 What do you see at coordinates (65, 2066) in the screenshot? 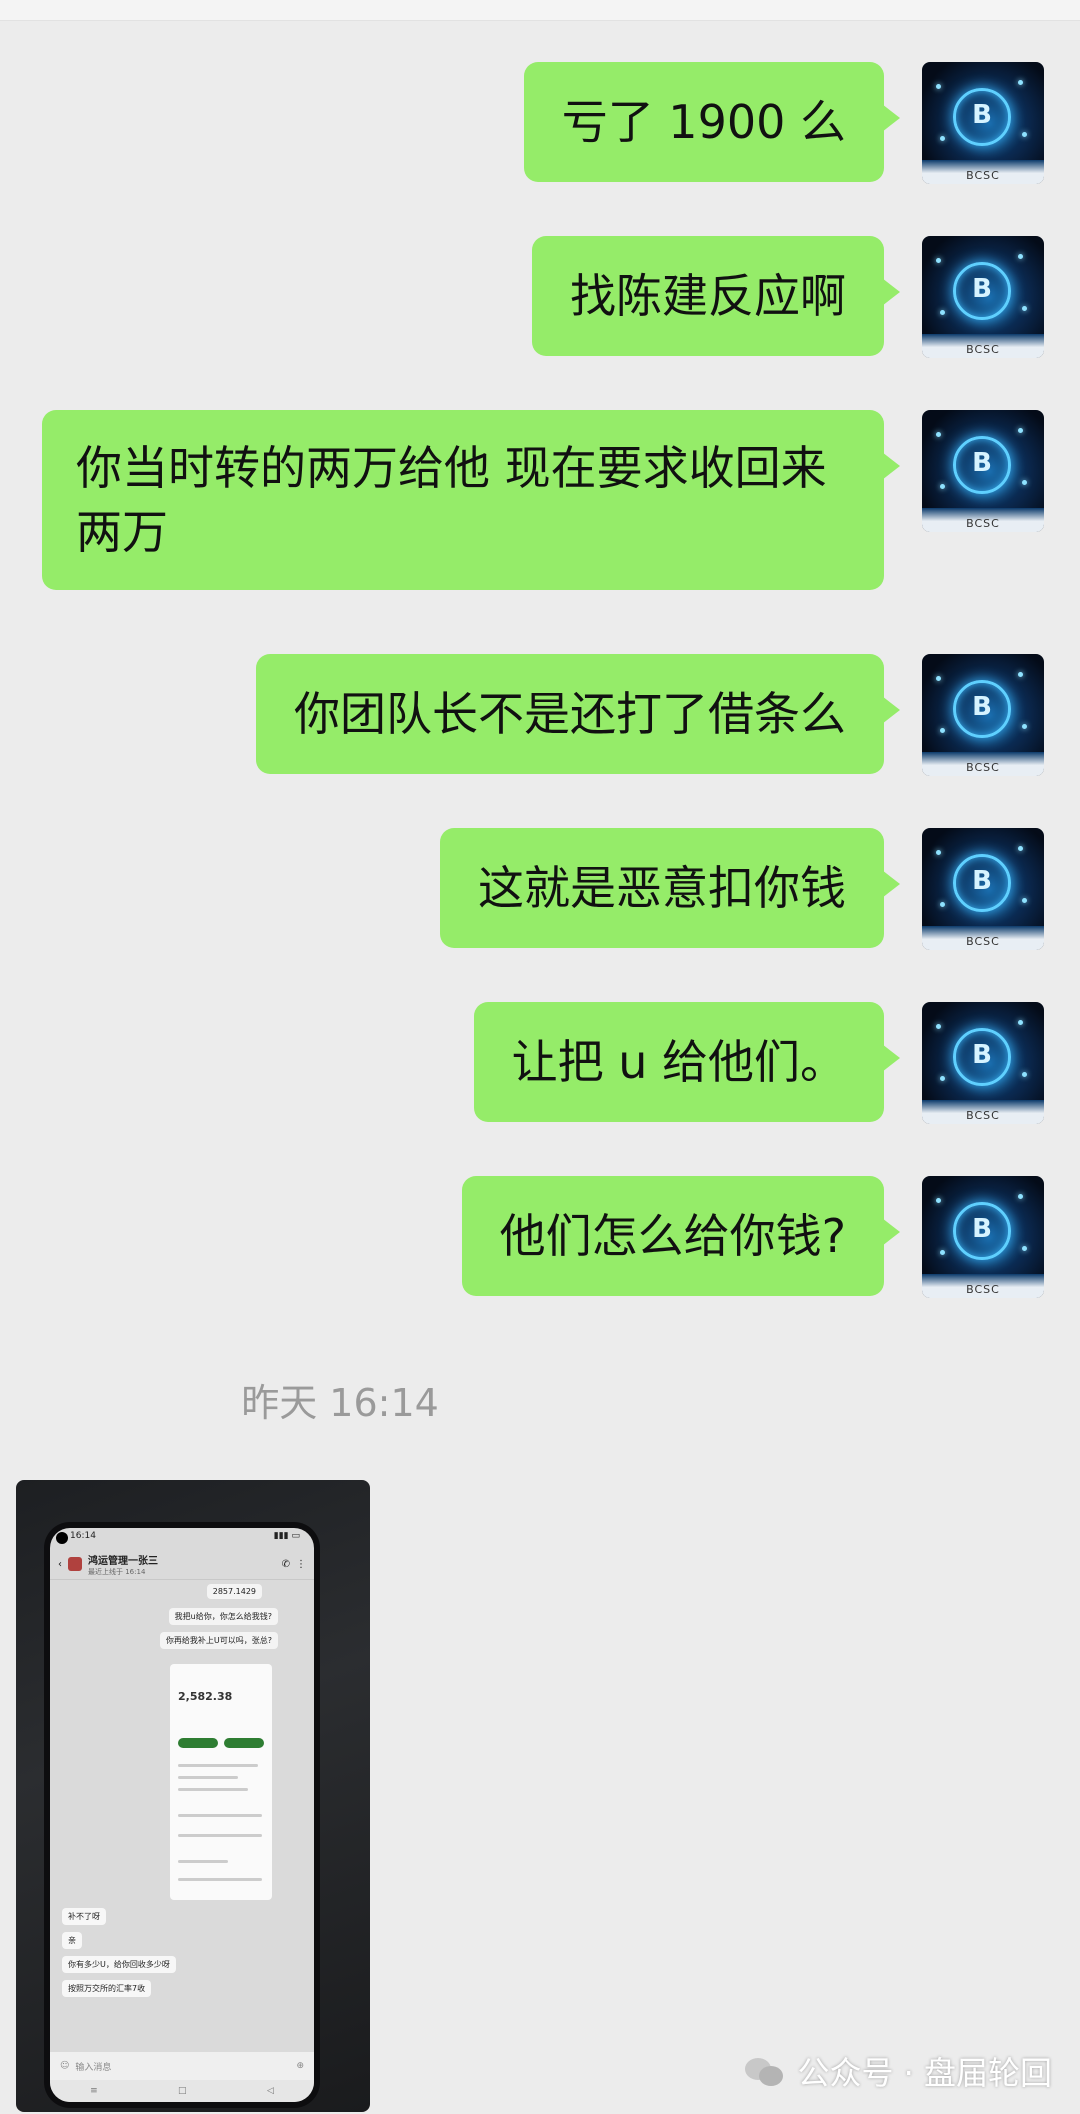
I see `emoji-icon: ☺` at bounding box center [65, 2066].